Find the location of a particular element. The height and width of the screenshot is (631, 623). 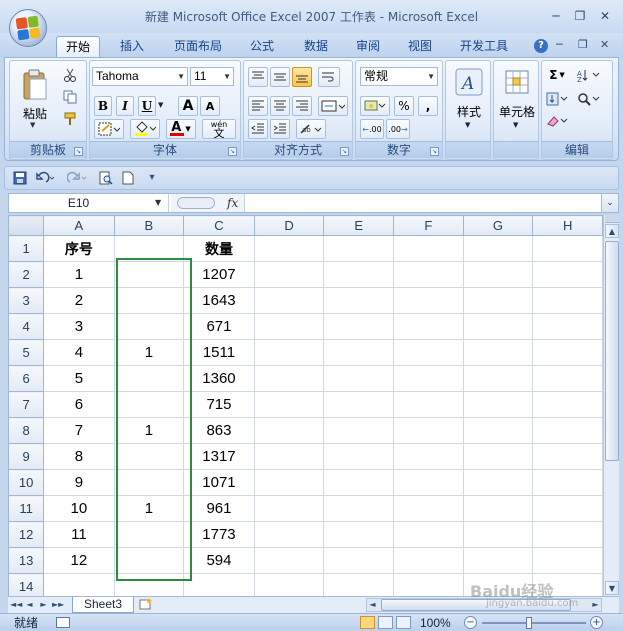

cell-b6 is located at coordinates (149, 378).